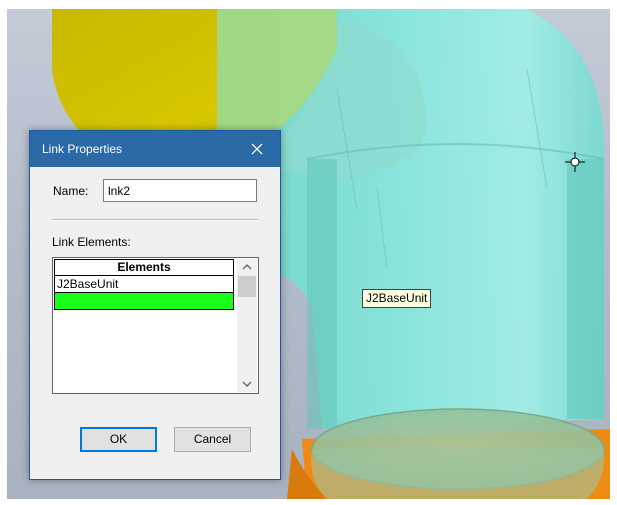  Describe the element at coordinates (397, 298) in the screenshot. I see `hover-tooltip: J2BaseUnit` at that location.